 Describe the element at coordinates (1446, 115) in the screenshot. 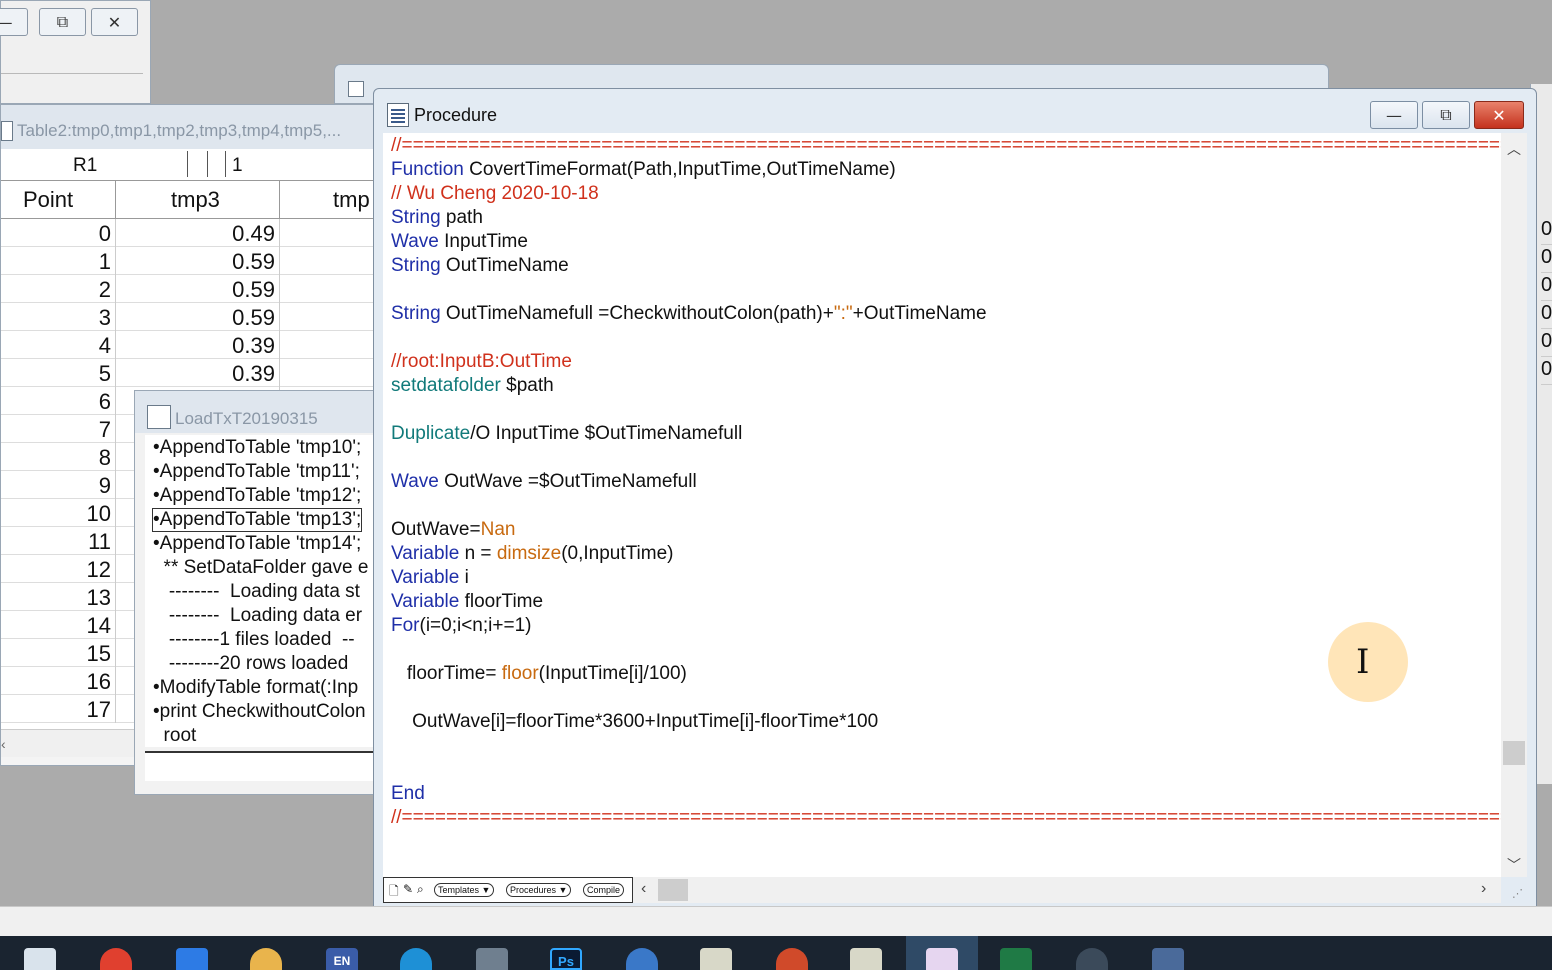

I see `maximize-button: ⧉` at that location.